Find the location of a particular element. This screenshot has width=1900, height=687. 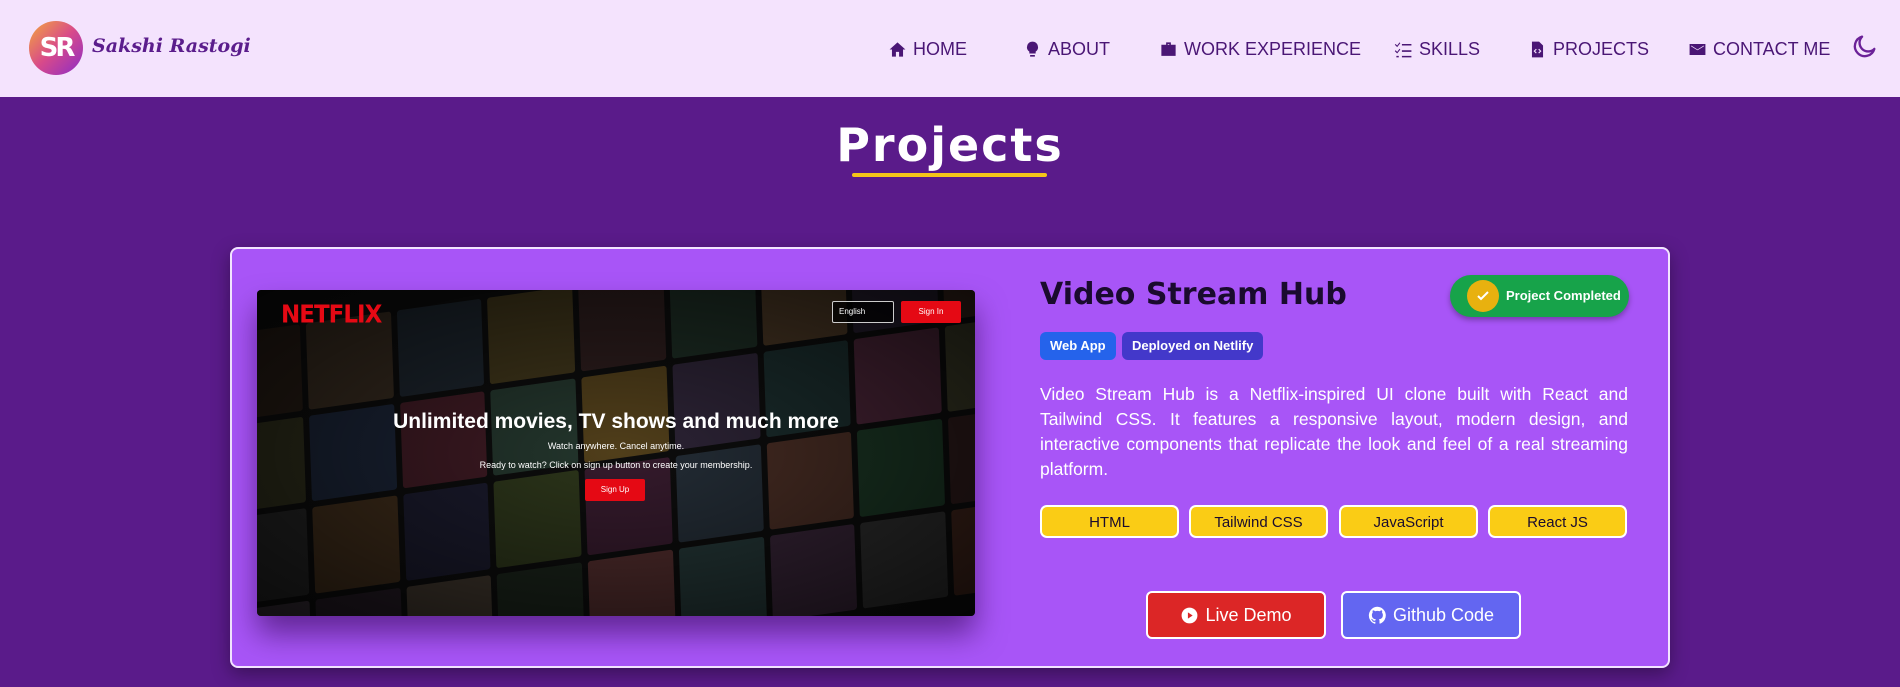

tech-chip: Tailwind CSS is located at coordinates (1258, 521).